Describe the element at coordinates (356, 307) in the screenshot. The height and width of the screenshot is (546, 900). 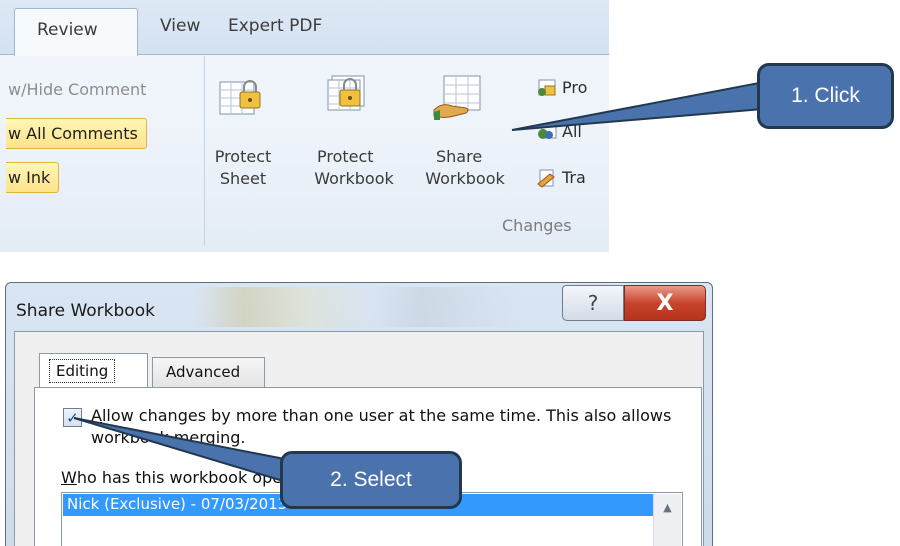
I see `titlebar-glass-reflection` at that location.